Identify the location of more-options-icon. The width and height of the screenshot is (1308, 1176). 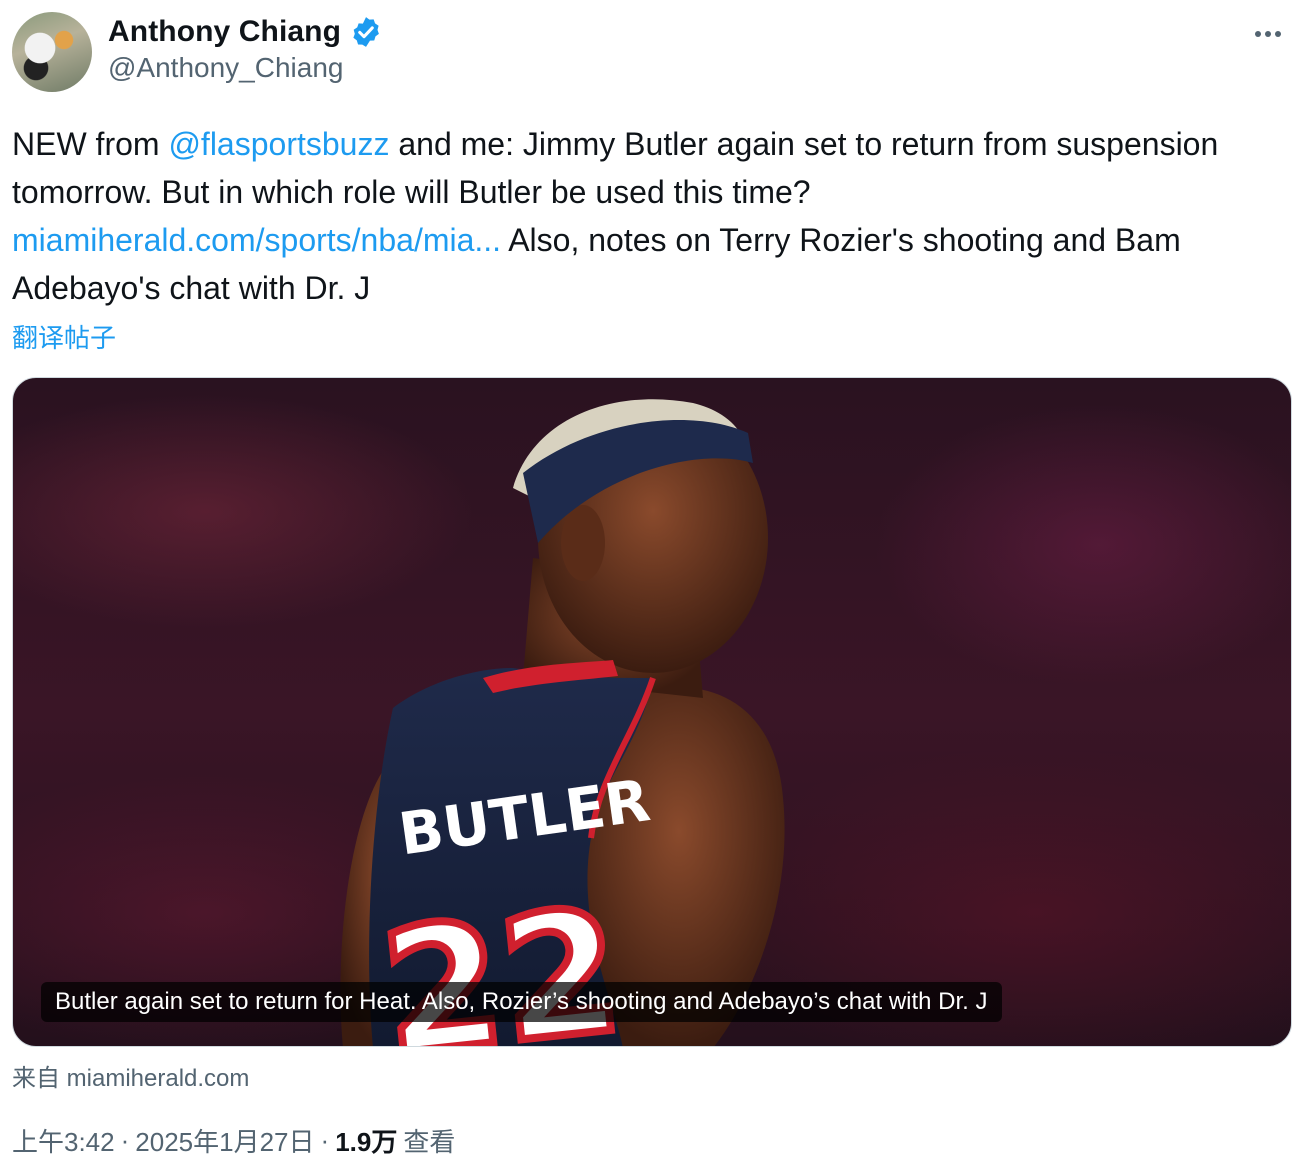
(1268, 34).